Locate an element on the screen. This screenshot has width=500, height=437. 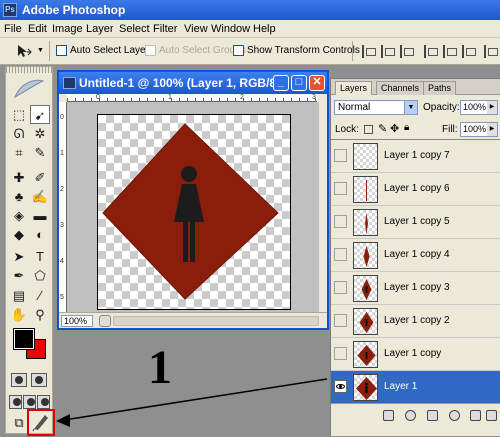
blend-mode-select: Normal ▼ is located at coordinates (376, 107).